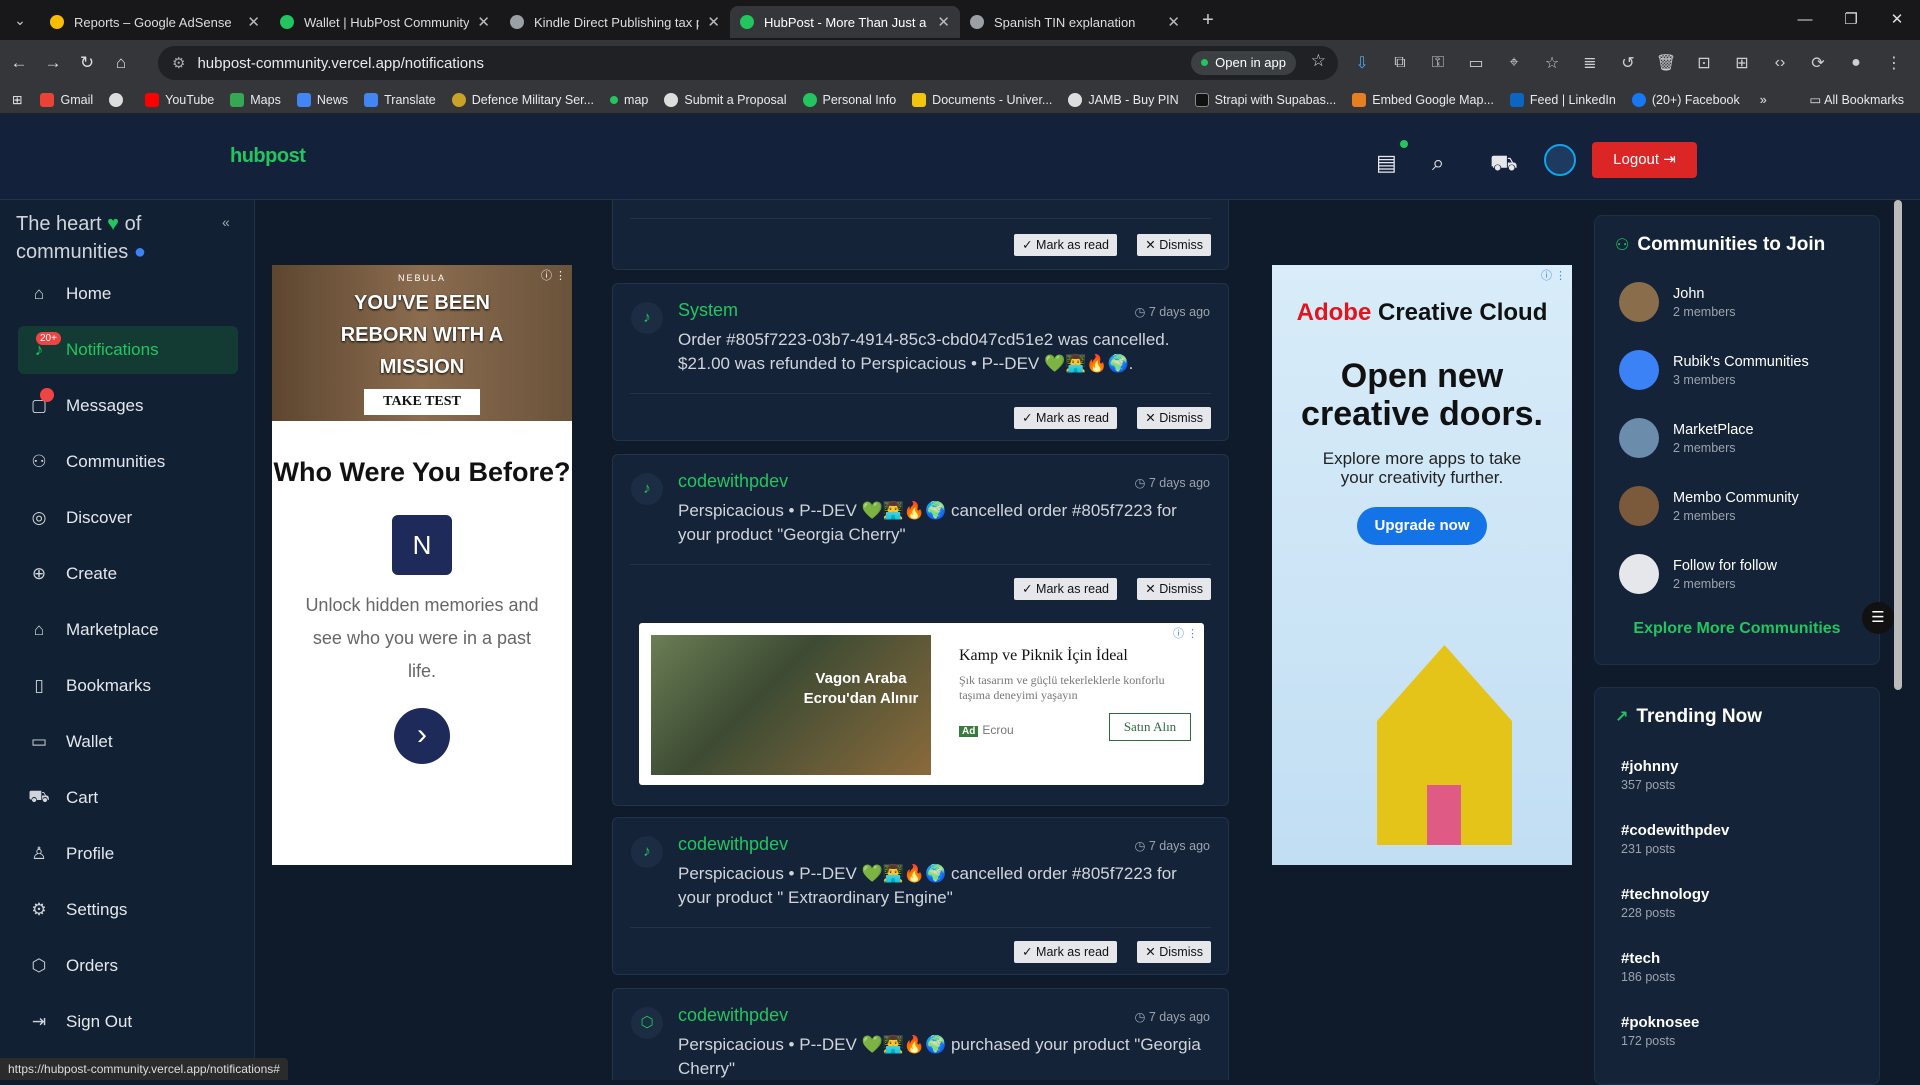  Describe the element at coordinates (19, 63) in the screenshot. I see `back-icon: ←` at that location.